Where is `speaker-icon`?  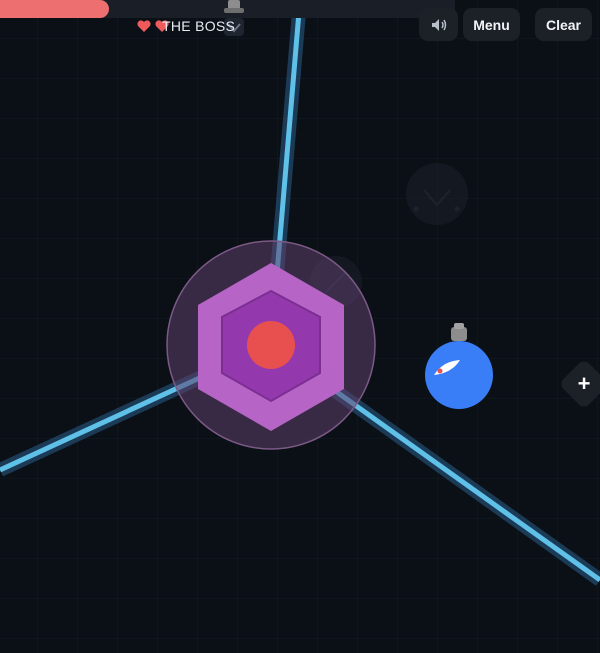 speaker-icon is located at coordinates (438, 24).